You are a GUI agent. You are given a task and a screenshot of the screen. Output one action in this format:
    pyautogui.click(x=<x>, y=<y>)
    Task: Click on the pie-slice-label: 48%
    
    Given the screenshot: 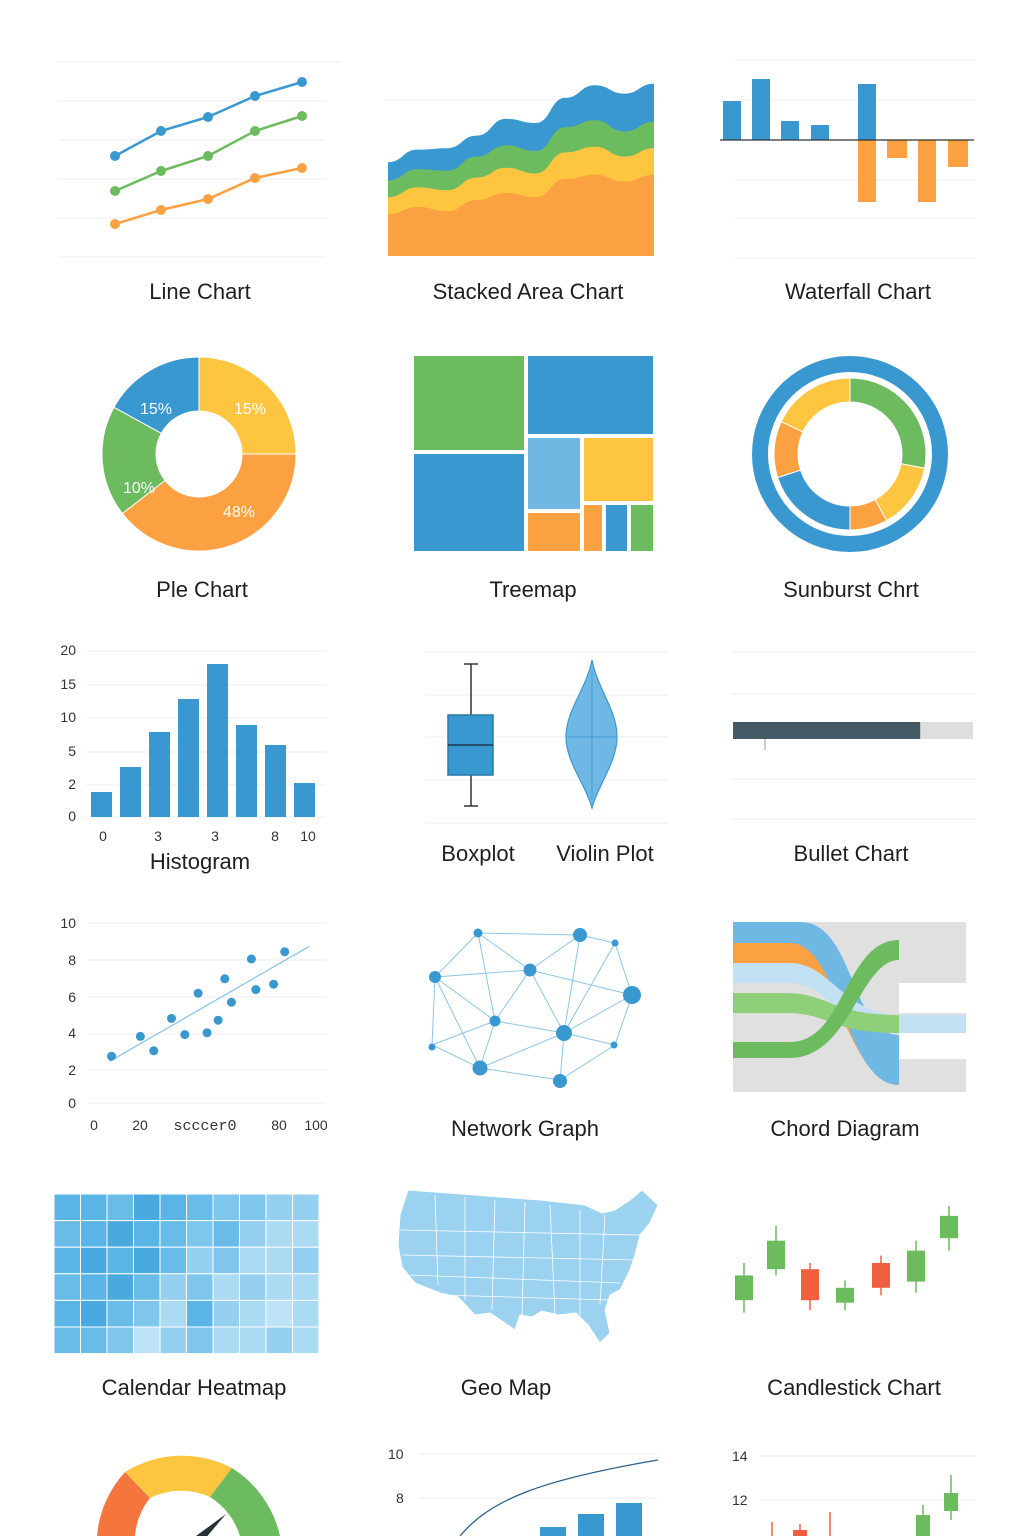 What is the action you would take?
    pyautogui.click(x=239, y=512)
    